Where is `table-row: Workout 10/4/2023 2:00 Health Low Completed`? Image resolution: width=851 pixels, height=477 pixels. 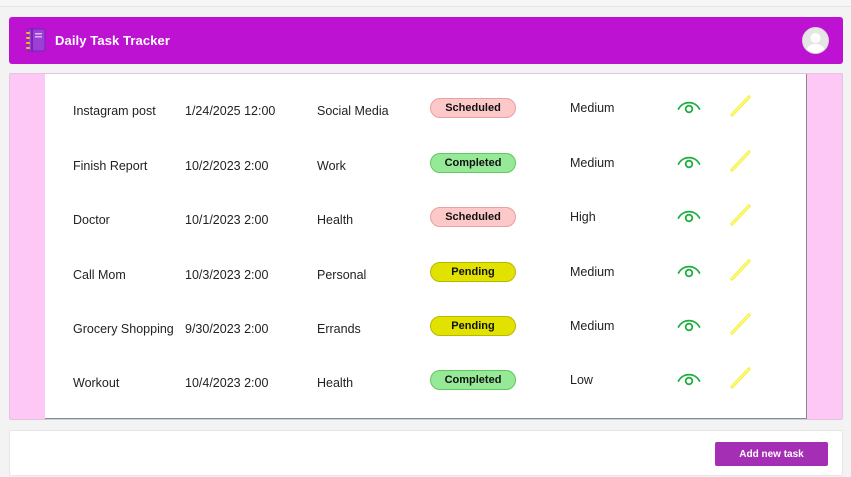
table-row: Workout 10/4/2023 2:00 Health Low Completed is located at coordinates (425, 386).